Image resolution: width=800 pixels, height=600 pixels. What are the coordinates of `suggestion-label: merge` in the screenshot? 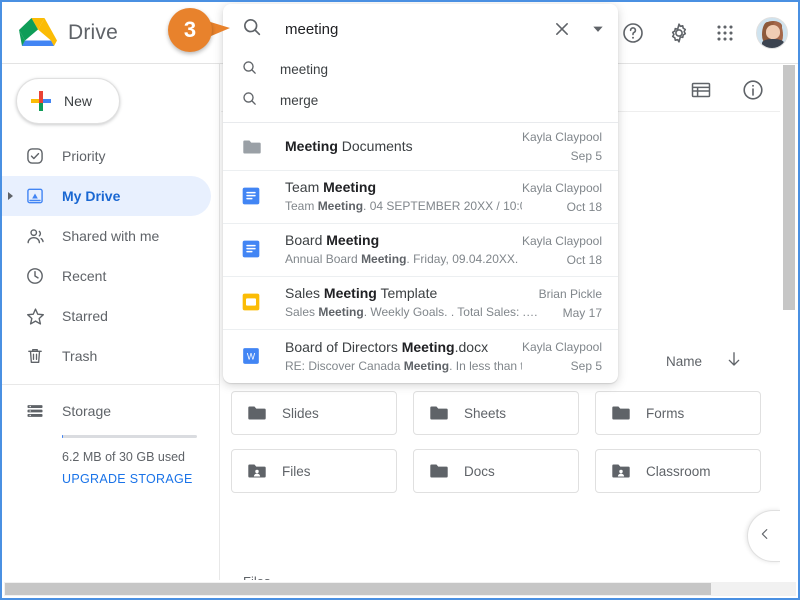 It's located at (299, 100).